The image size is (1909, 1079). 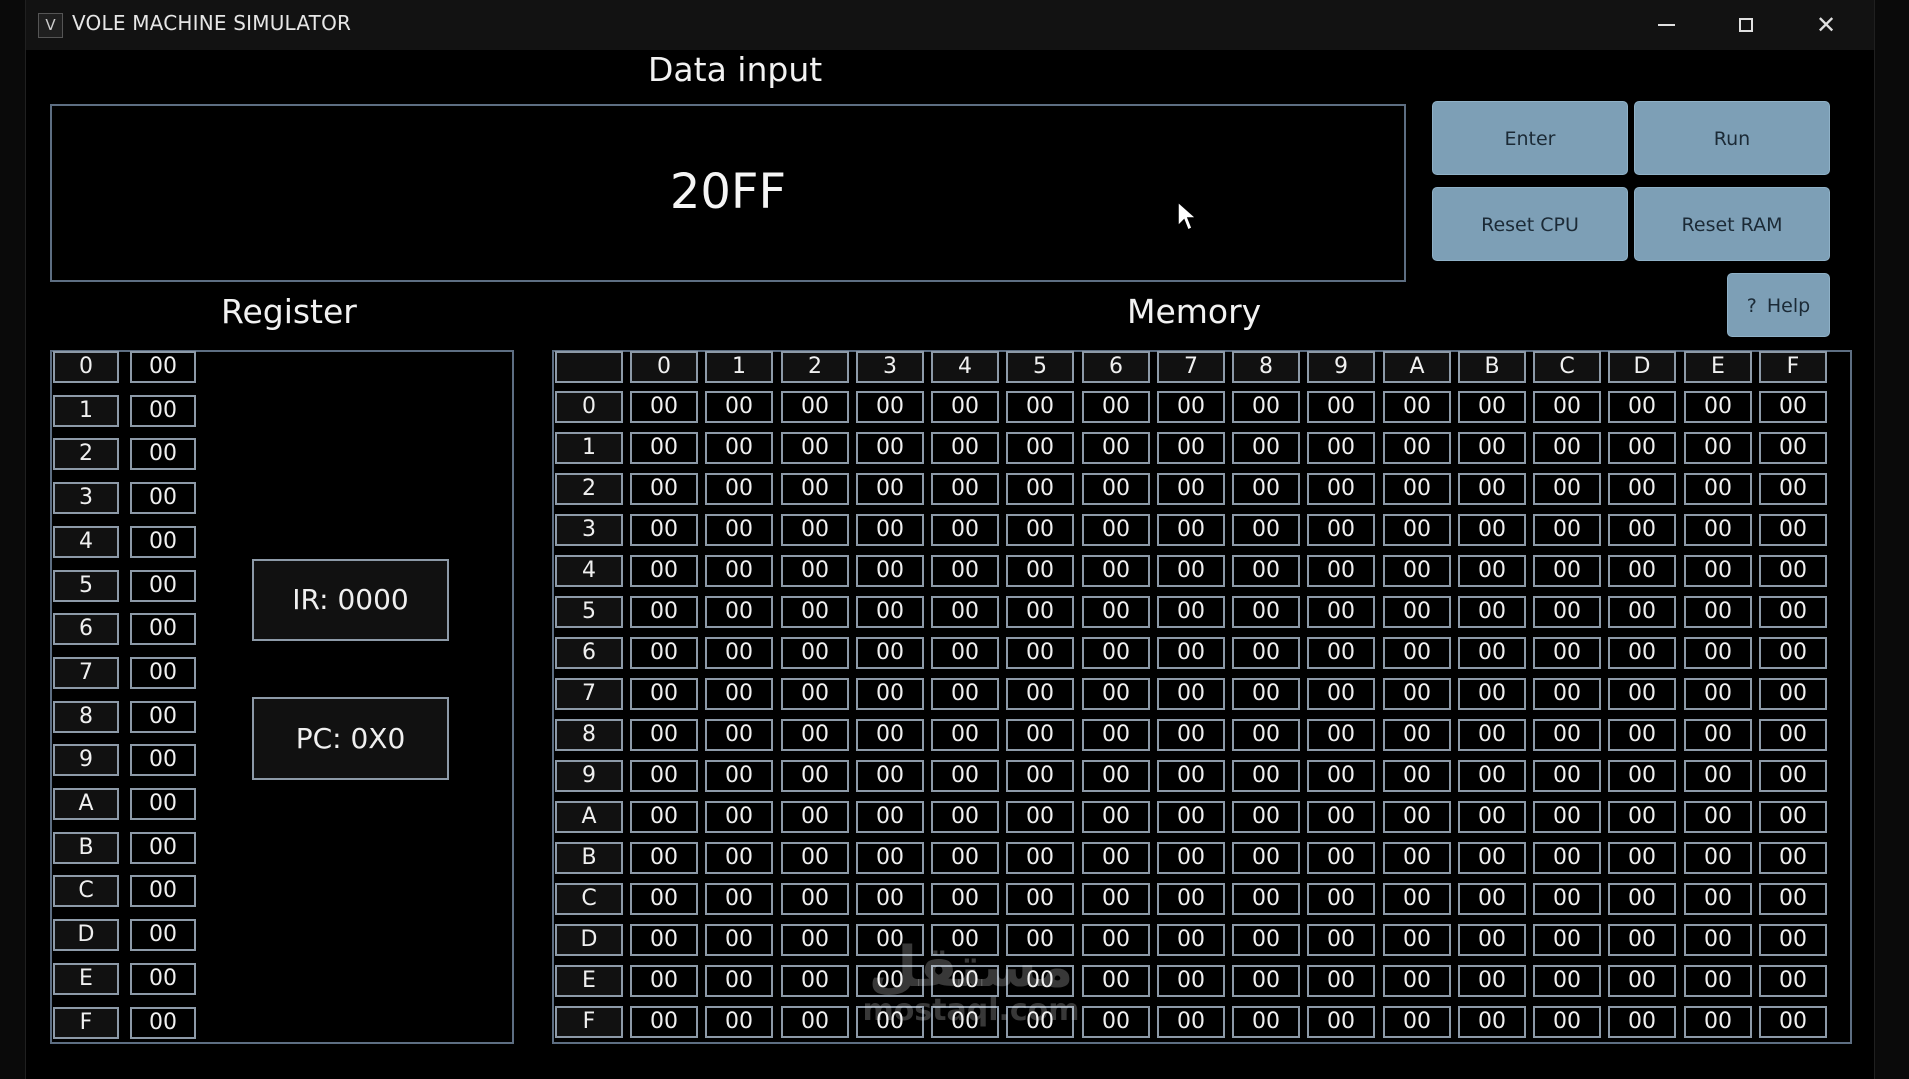 I want to click on help-icon: ?, so click(x=1751, y=306).